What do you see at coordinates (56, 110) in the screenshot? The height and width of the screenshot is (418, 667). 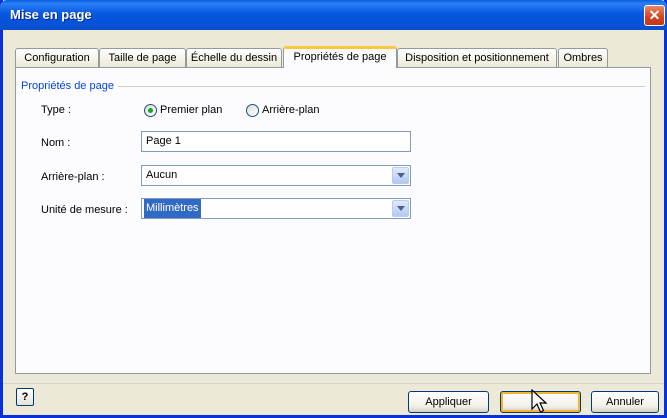 I see `type-label: Type :` at bounding box center [56, 110].